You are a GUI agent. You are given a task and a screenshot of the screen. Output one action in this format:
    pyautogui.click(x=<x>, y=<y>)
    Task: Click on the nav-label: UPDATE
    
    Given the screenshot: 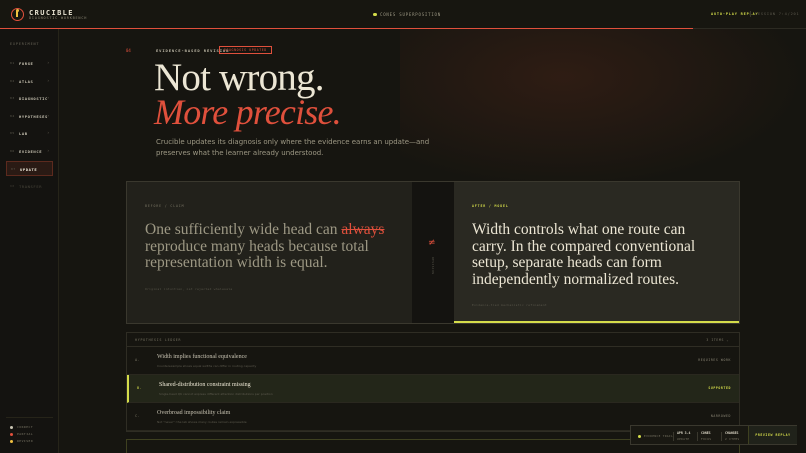 What is the action you would take?
    pyautogui.click(x=29, y=169)
    